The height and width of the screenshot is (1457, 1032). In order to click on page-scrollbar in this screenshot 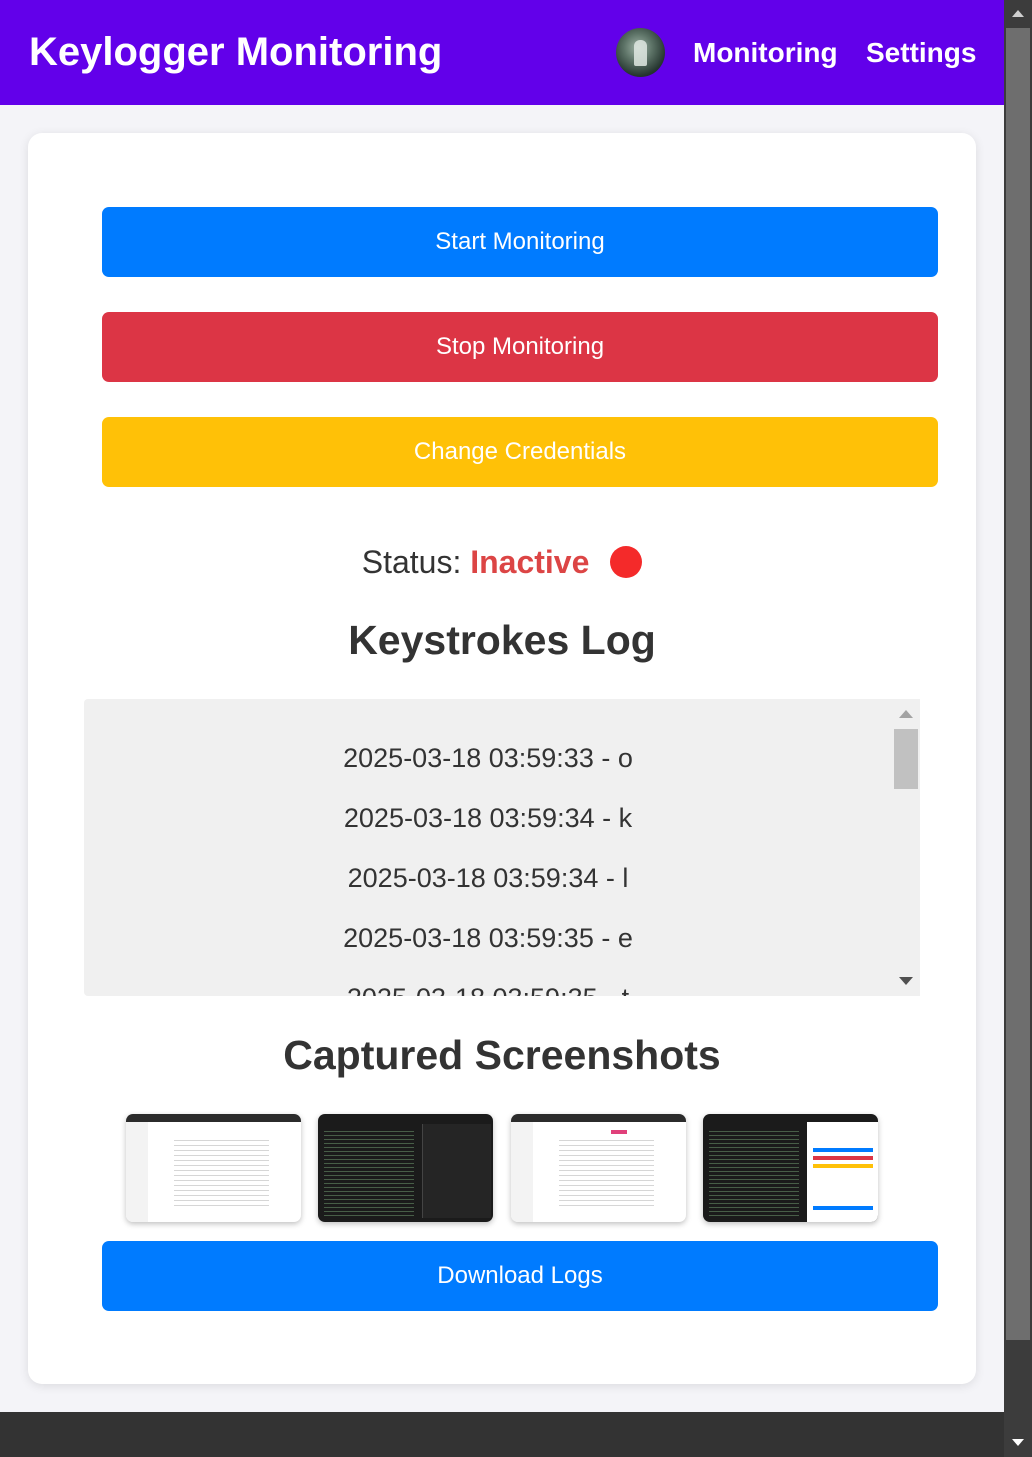, I will do `click(1018, 728)`.